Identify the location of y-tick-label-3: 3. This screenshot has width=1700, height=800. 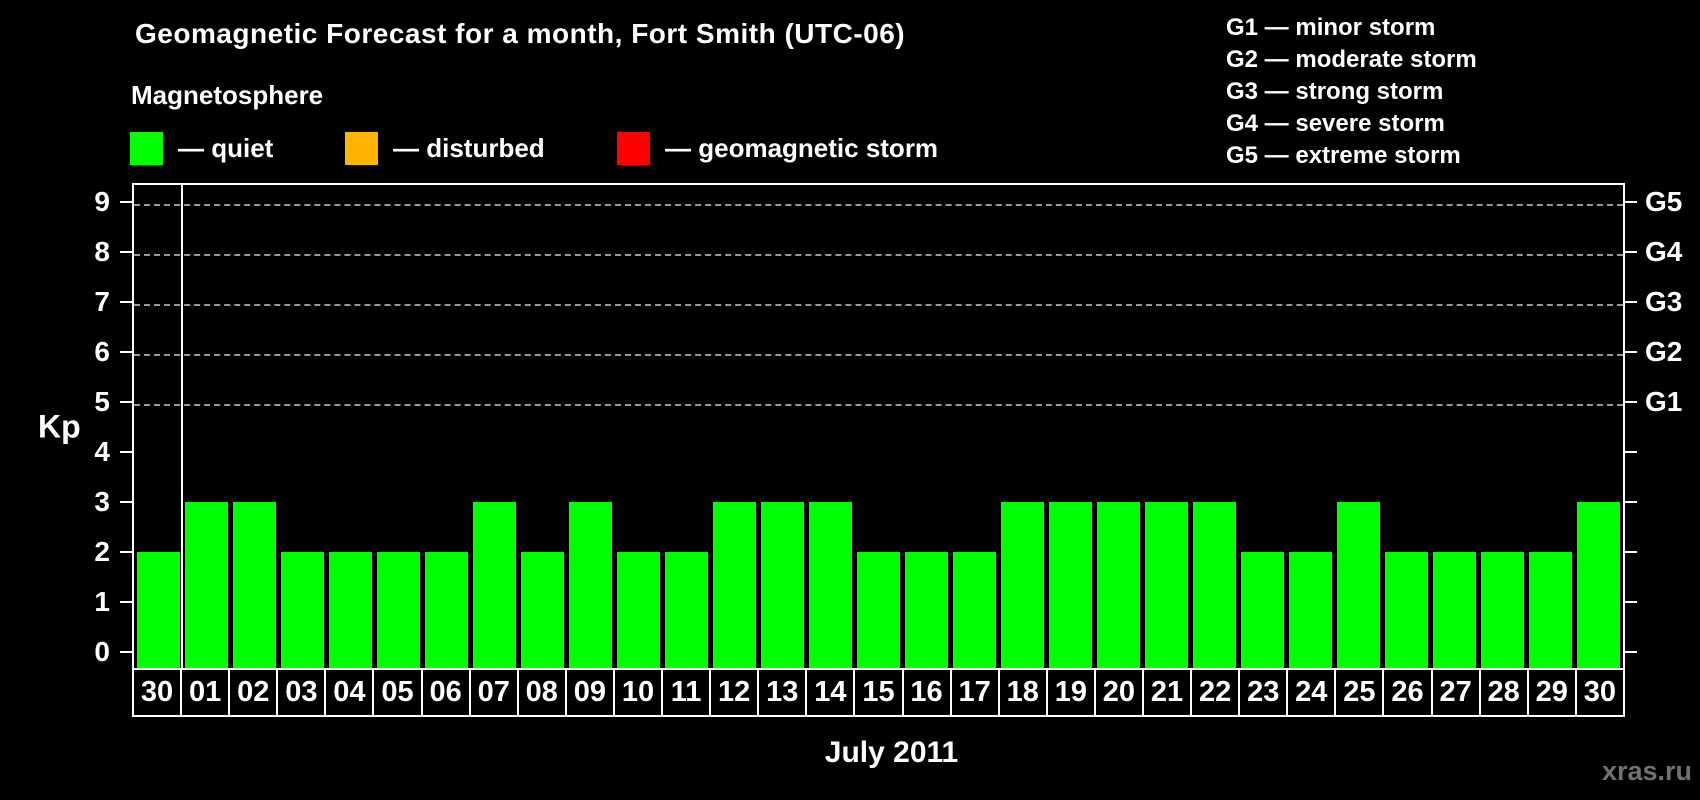
(102, 501).